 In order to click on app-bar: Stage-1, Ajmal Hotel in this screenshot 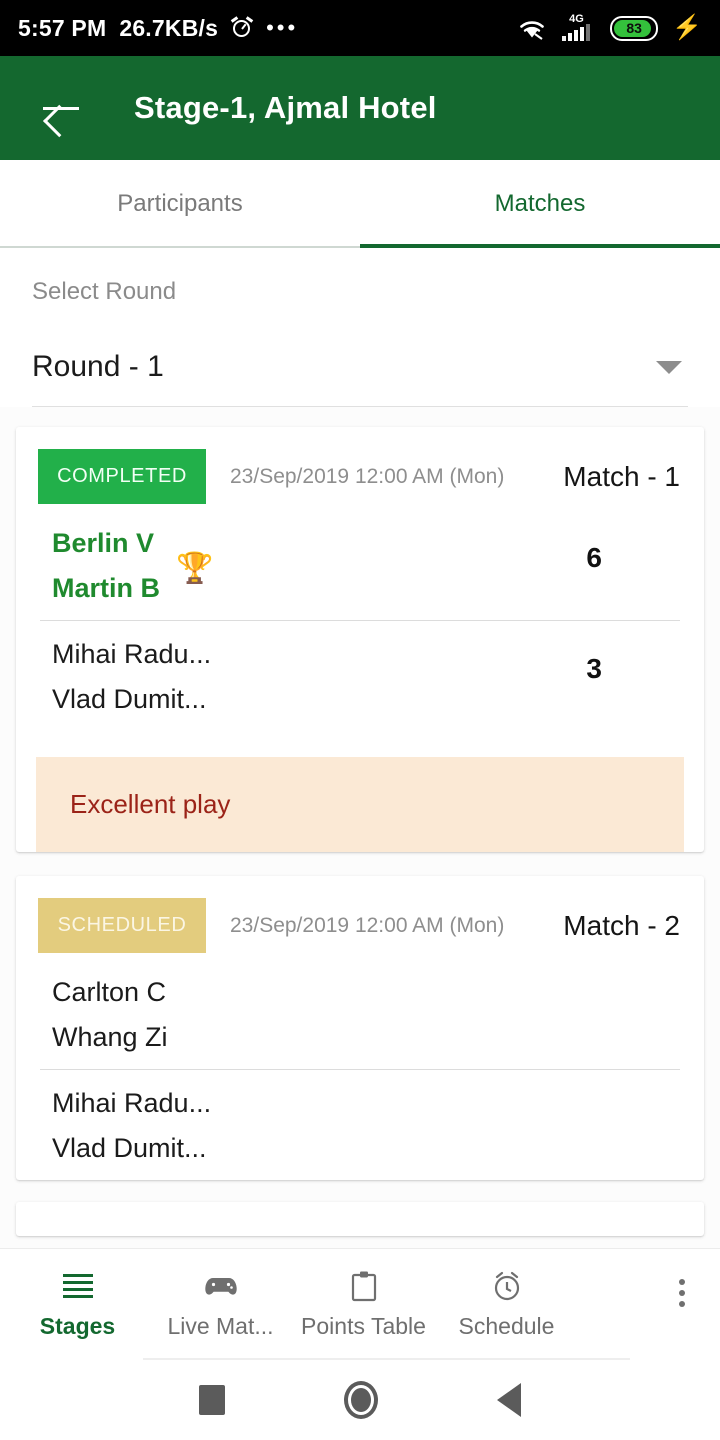, I will do `click(360, 108)`.